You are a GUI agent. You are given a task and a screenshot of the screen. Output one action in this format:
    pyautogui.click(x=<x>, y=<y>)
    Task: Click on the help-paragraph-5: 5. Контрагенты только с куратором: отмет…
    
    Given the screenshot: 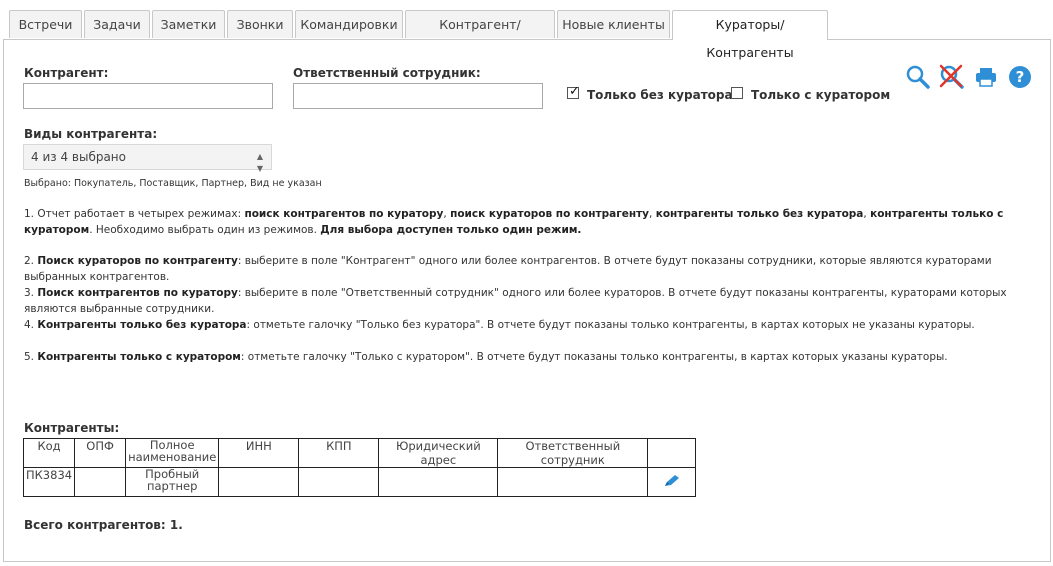 What is the action you would take?
    pyautogui.click(x=486, y=357)
    